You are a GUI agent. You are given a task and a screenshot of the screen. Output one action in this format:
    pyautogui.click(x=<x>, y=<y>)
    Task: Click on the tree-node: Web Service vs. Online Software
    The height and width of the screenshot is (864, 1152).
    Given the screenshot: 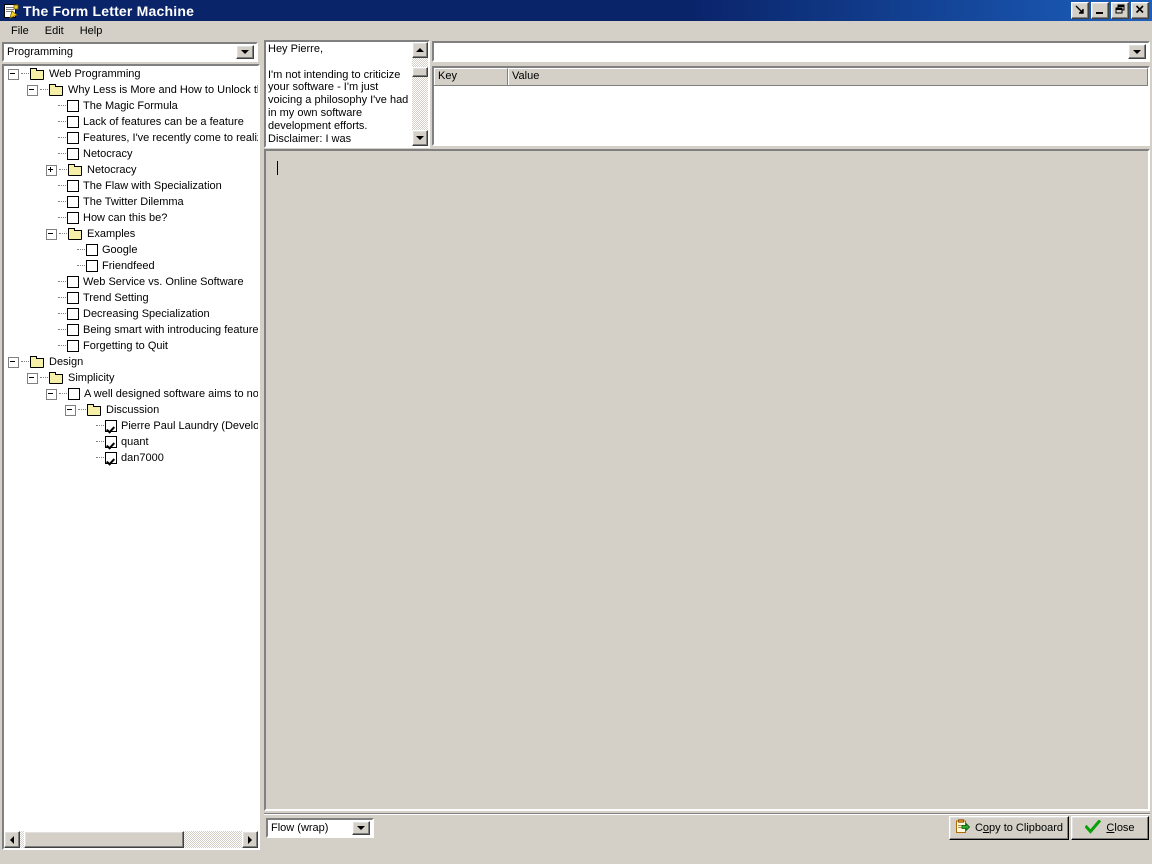 What is the action you would take?
    pyautogui.click(x=131, y=282)
    